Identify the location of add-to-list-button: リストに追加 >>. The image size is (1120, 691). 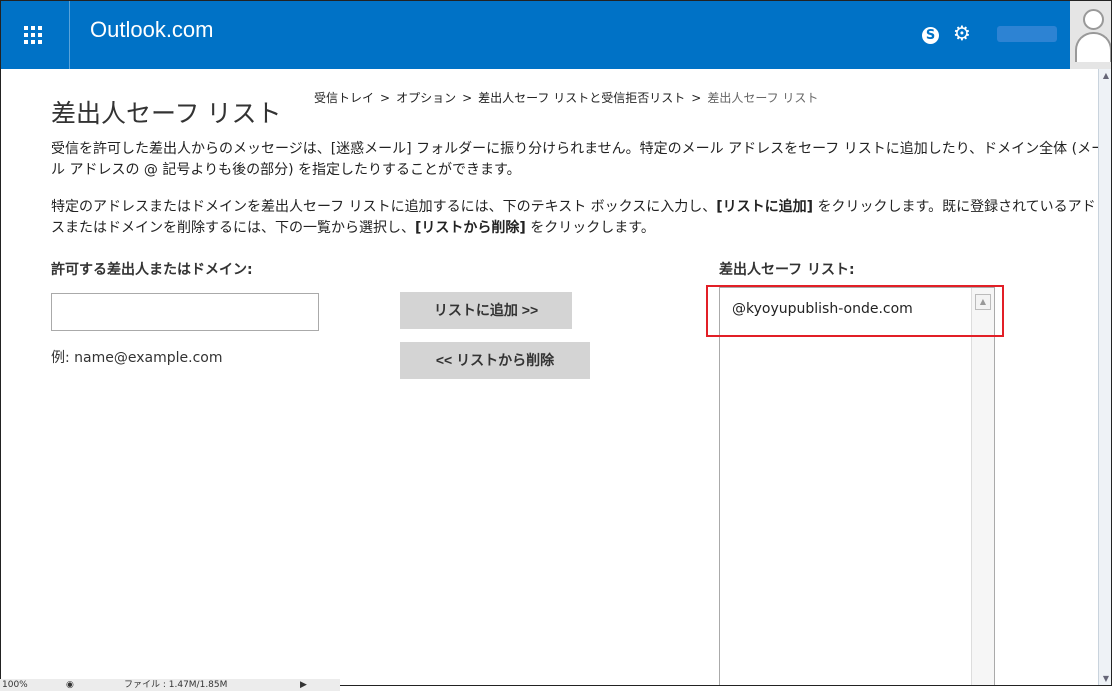
(486, 310).